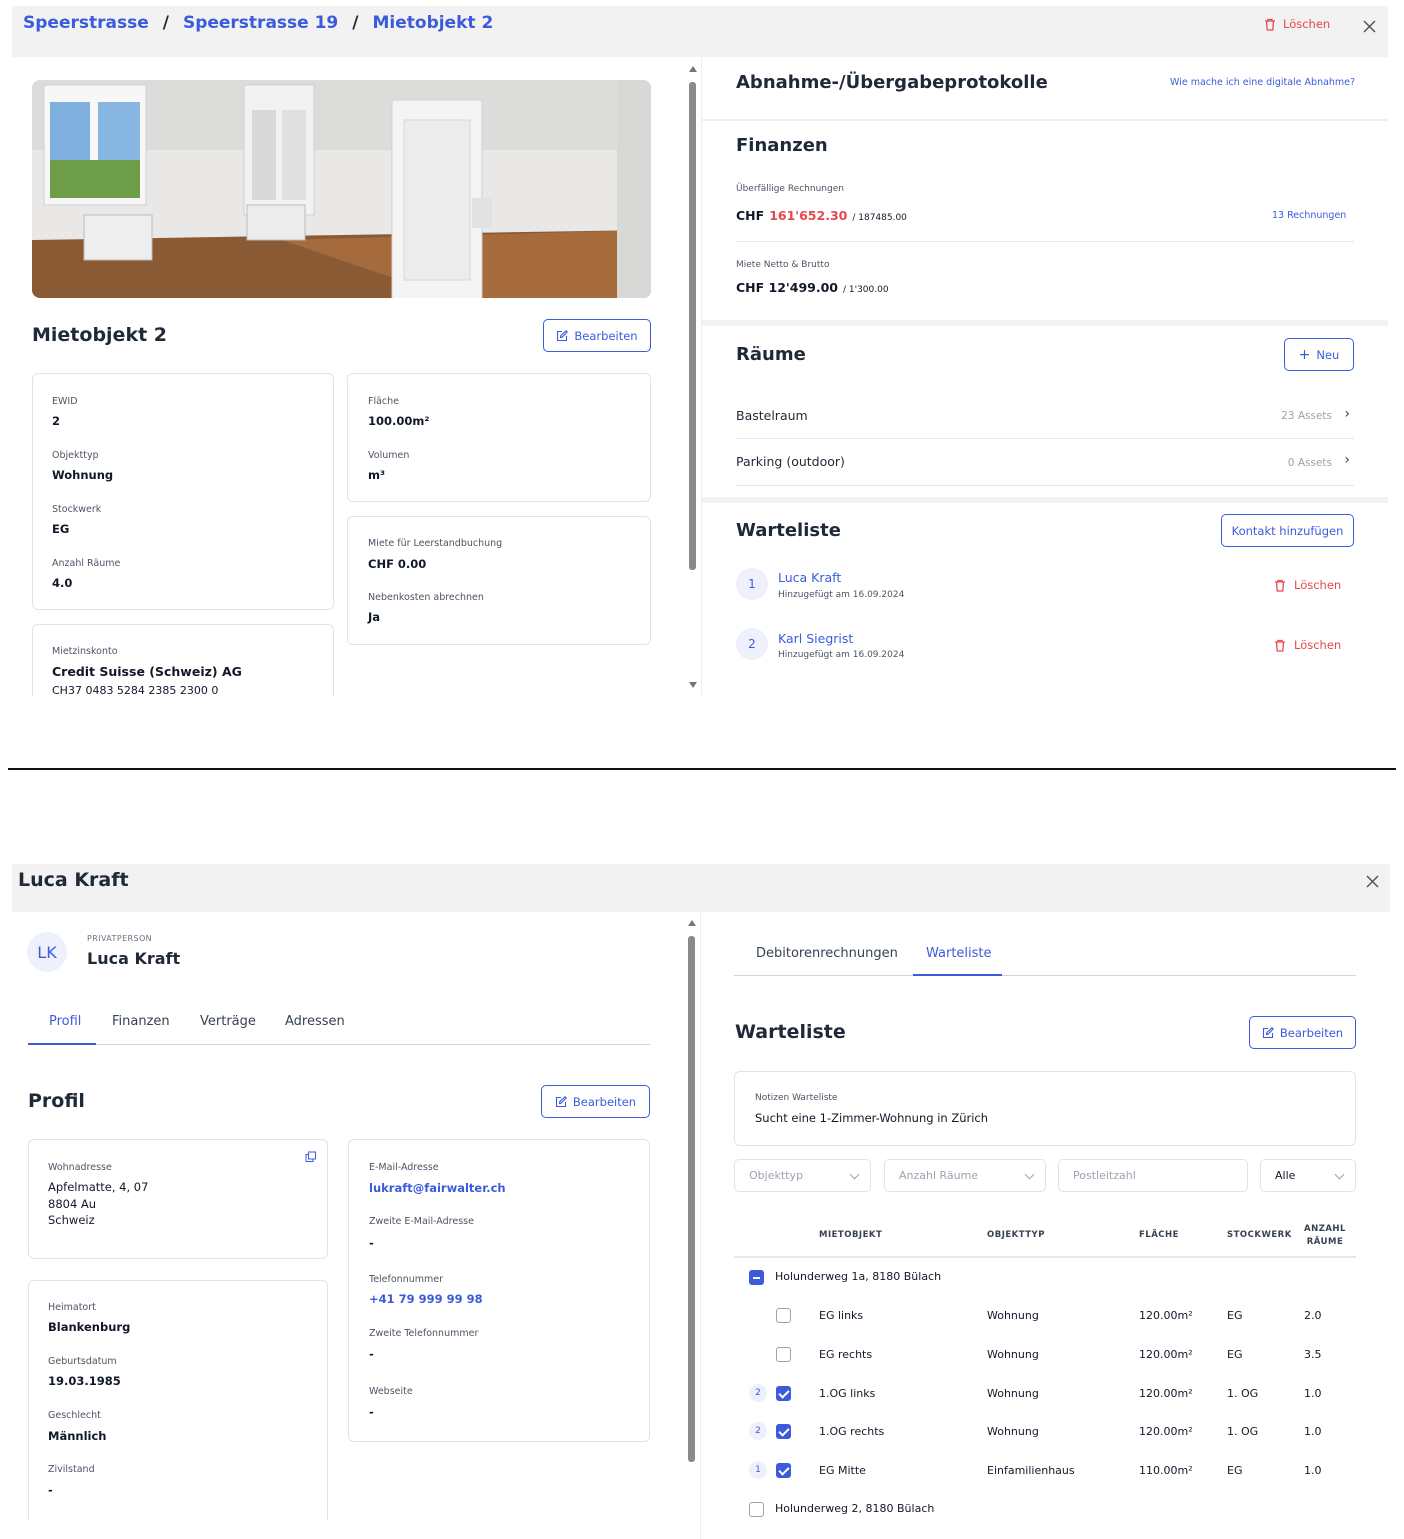  I want to click on tab-debtor-invoices: Debitorenrechnungen, so click(827, 953).